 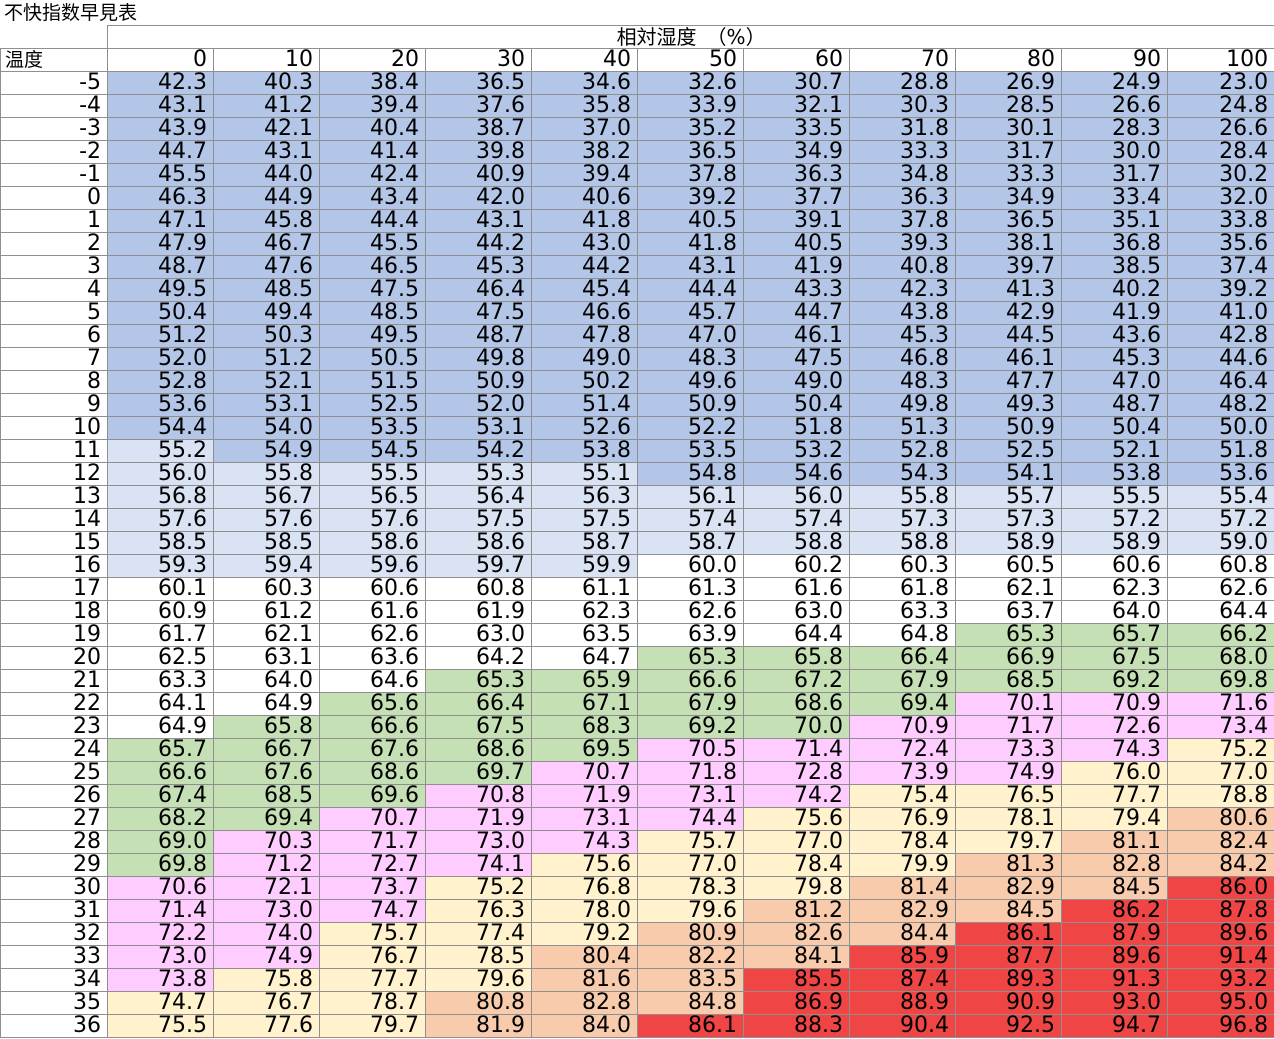 What do you see at coordinates (54, 175) in the screenshot?
I see `temperature-cell: -1` at bounding box center [54, 175].